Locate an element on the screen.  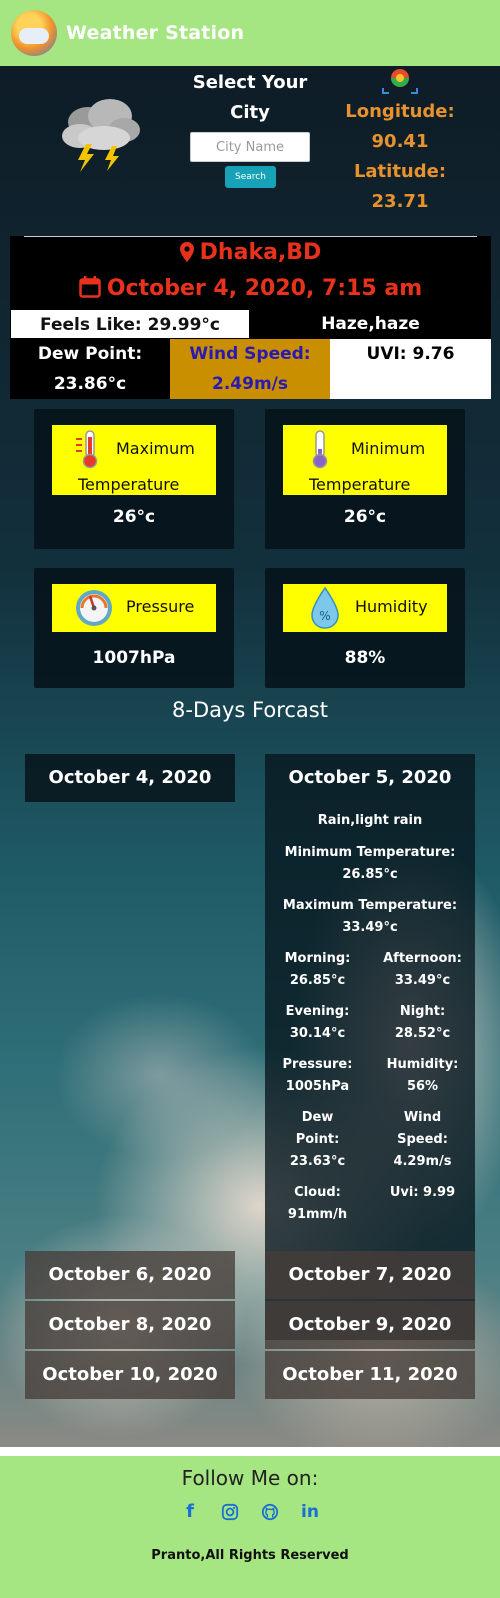
thermometer-hot-icon is located at coordinates (87, 449).